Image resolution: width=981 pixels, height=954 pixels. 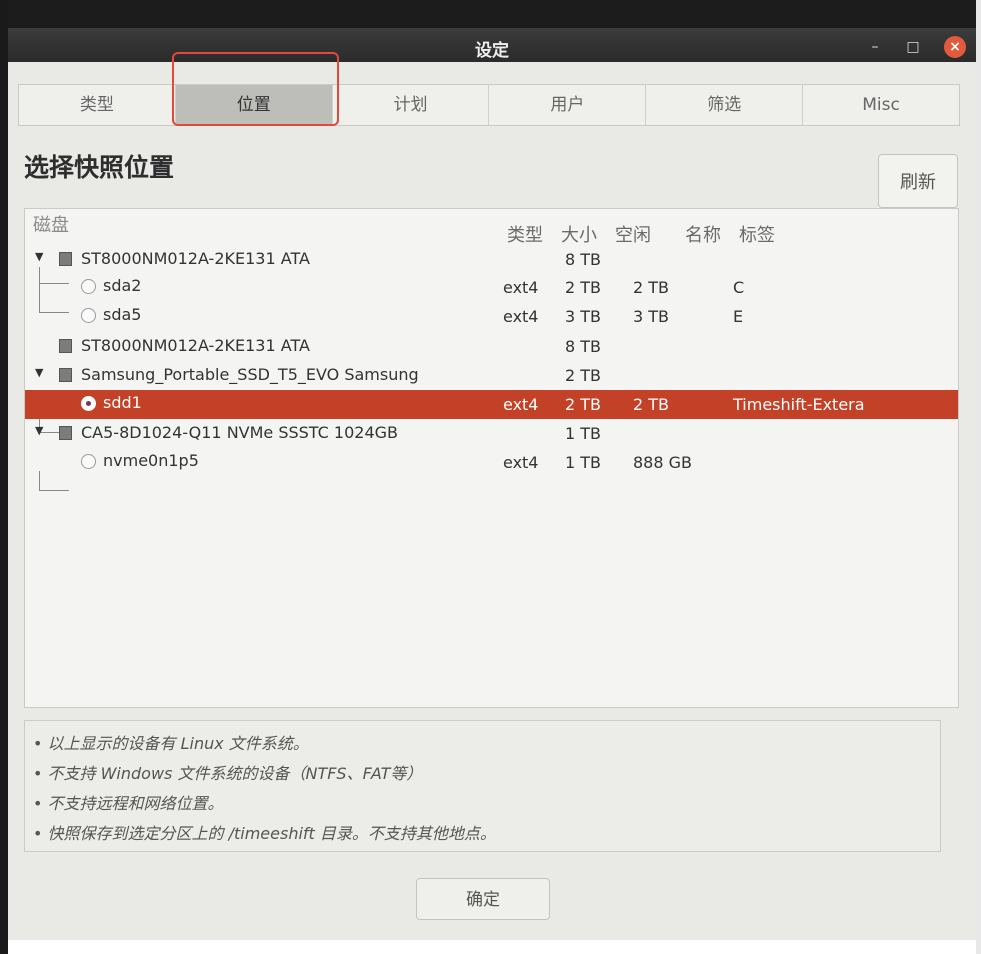 What do you see at coordinates (579, 234) in the screenshot?
I see `column-header-size: 大小` at bounding box center [579, 234].